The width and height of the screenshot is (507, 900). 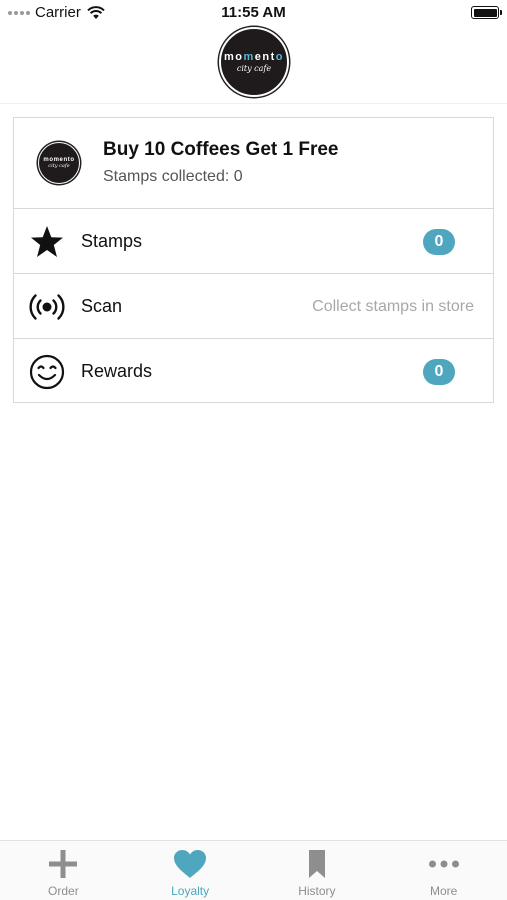 What do you see at coordinates (63, 864) in the screenshot?
I see `plus-icon` at bounding box center [63, 864].